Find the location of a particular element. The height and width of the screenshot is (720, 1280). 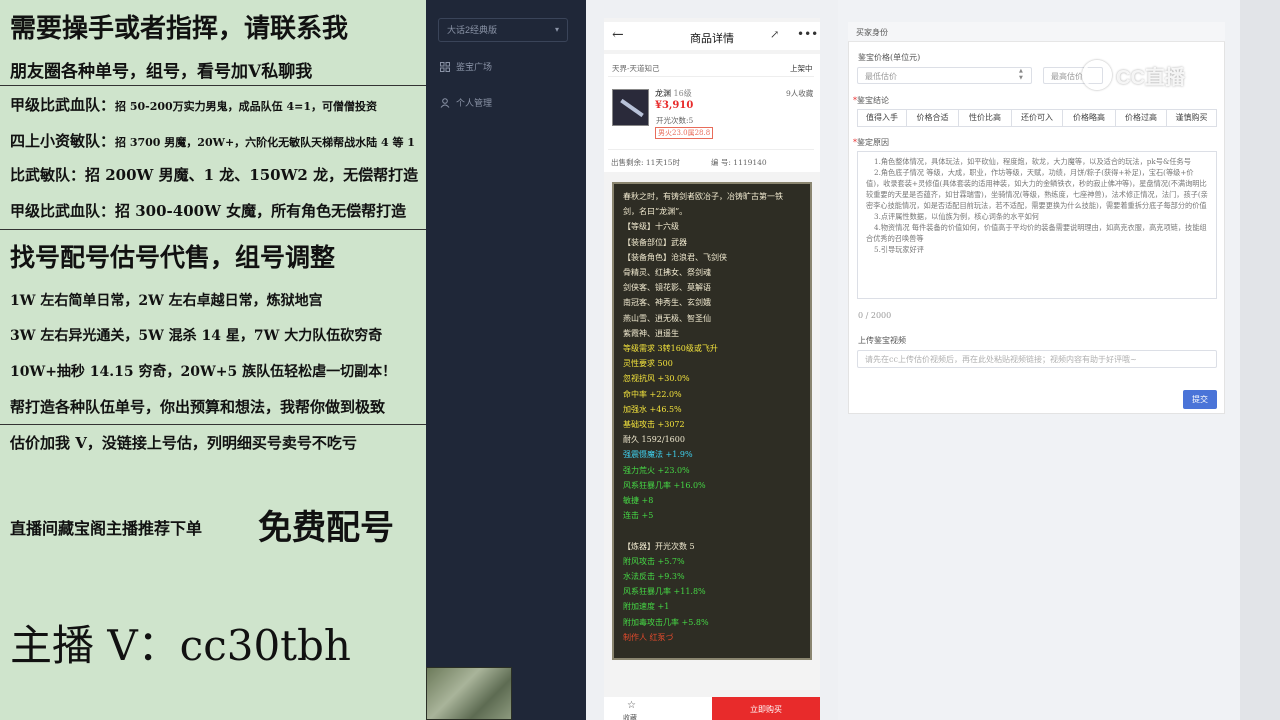

video-label: 上传鉴宝视频 is located at coordinates (882, 340).